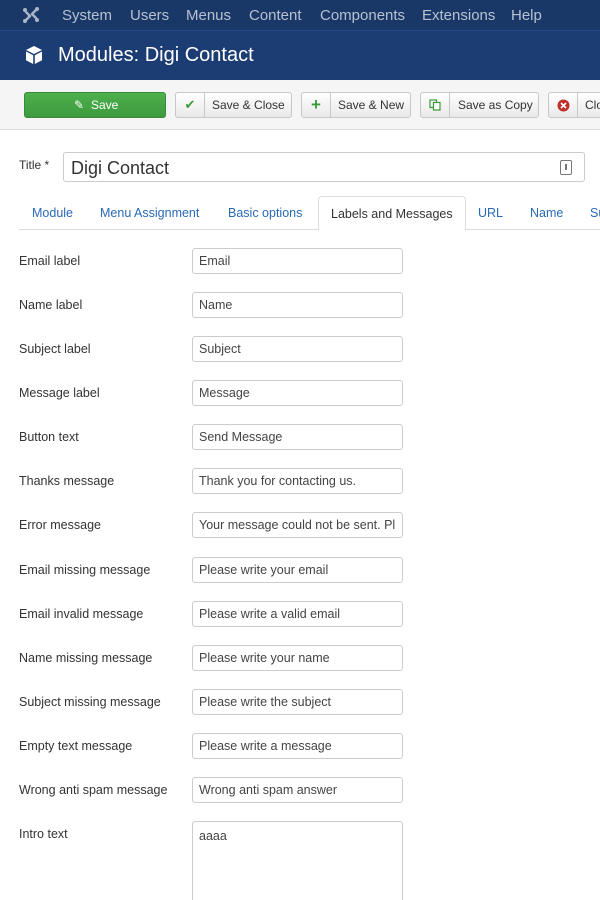 This screenshot has width=600, height=900. Describe the element at coordinates (76, 746) in the screenshot. I see `empty-text-message-label: Empty text message` at that location.